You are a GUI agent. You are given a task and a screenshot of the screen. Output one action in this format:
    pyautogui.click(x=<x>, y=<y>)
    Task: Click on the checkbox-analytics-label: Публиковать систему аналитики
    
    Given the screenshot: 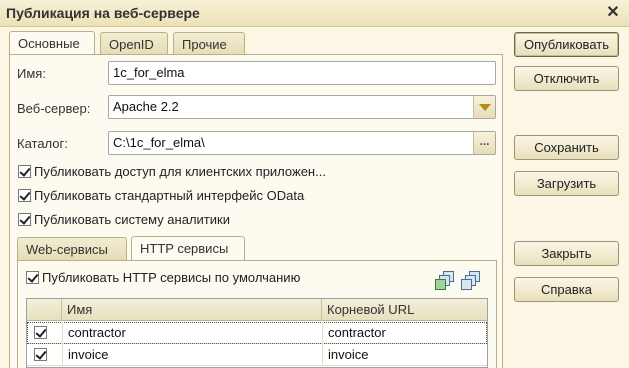 What is the action you would take?
    pyautogui.click(x=132, y=219)
    